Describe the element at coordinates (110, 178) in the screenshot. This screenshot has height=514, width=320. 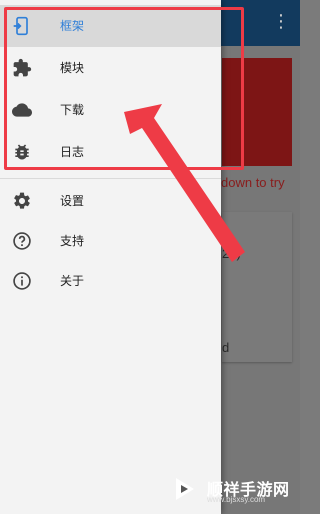
I see `drawer-divider` at that location.